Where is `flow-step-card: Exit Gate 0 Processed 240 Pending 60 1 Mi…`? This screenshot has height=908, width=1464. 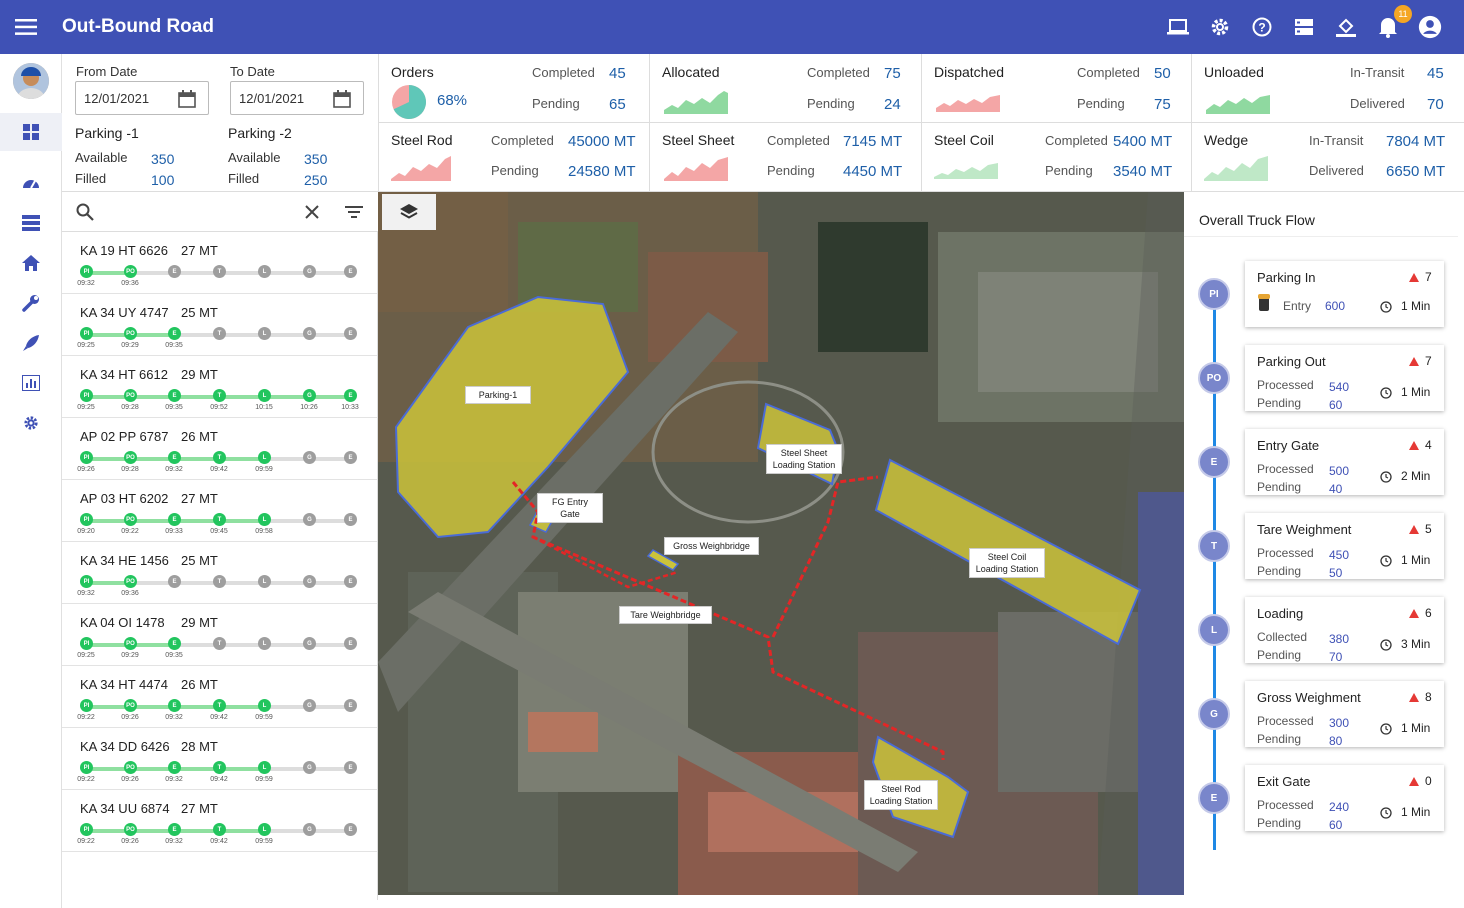
flow-step-card: Exit Gate 0 Processed 240 Pending 60 1 Mi… is located at coordinates (1344, 798).